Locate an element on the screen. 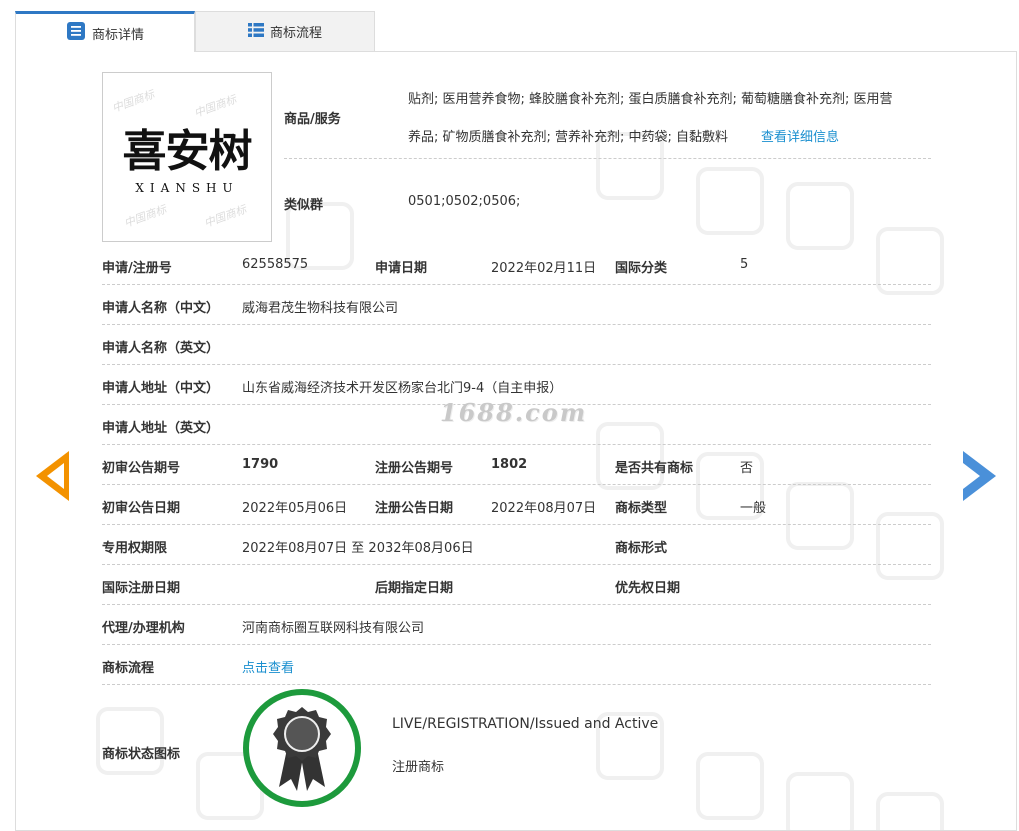  shared-label: 是否共有商标 is located at coordinates (654, 468).